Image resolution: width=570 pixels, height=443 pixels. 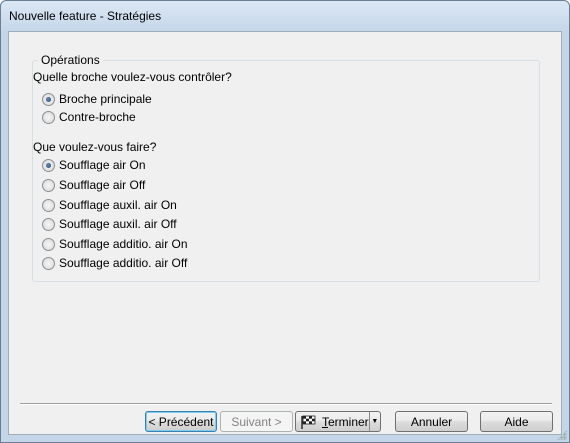 I want to click on window-title: Nouvelle feature - Stratégies, so click(x=85, y=16).